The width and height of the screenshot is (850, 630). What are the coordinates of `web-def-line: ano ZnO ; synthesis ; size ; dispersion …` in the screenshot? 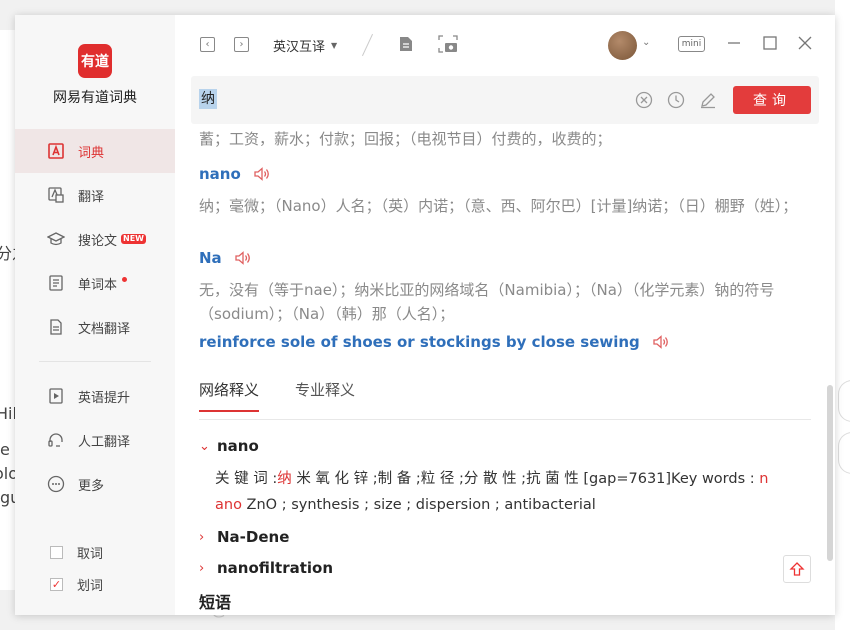 It's located at (512, 505).